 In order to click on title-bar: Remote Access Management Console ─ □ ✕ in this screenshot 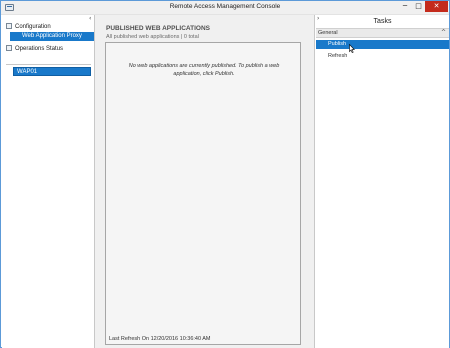, I will do `click(225, 8)`.